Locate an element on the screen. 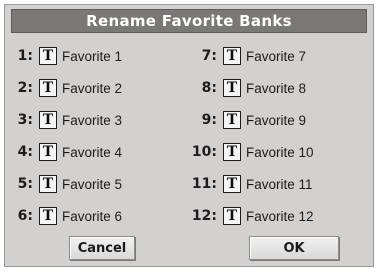  bank-row-3: 3: T Favorite 3 is located at coordinates (66, 120).